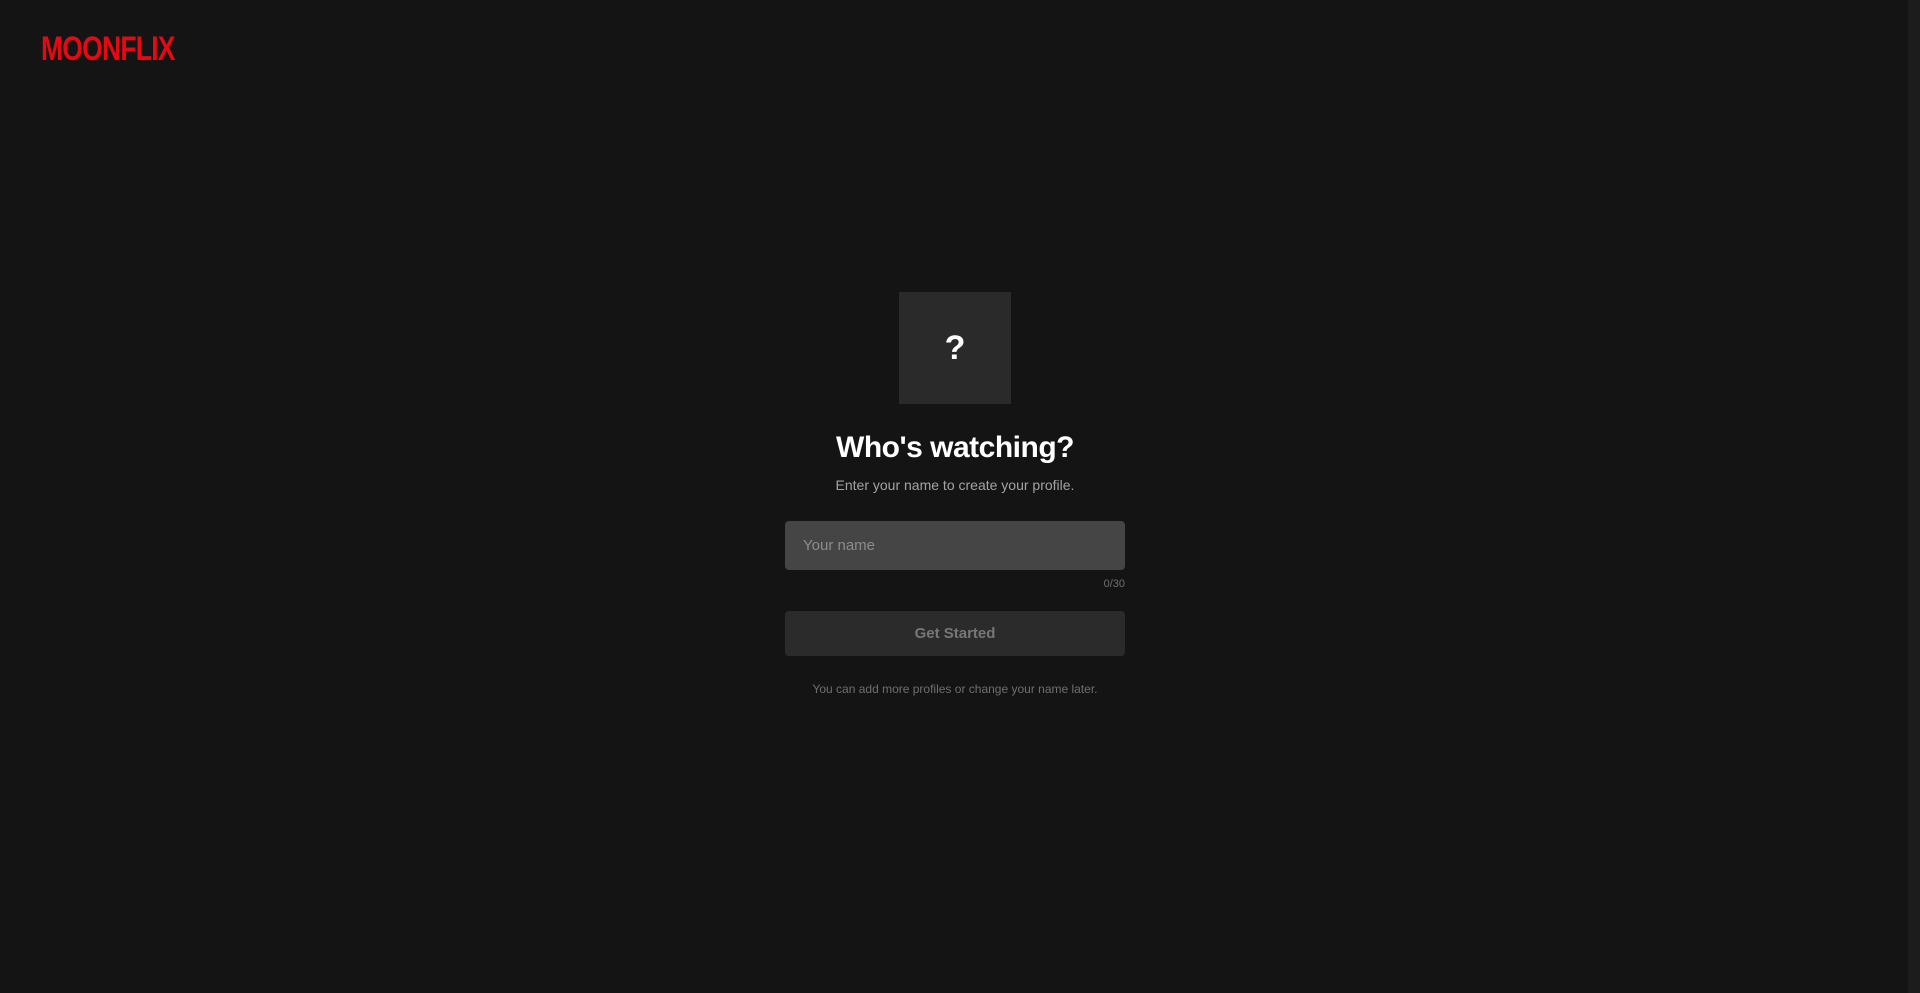  What do you see at coordinates (955, 633) in the screenshot?
I see `get-started-button: Get Started` at bounding box center [955, 633].